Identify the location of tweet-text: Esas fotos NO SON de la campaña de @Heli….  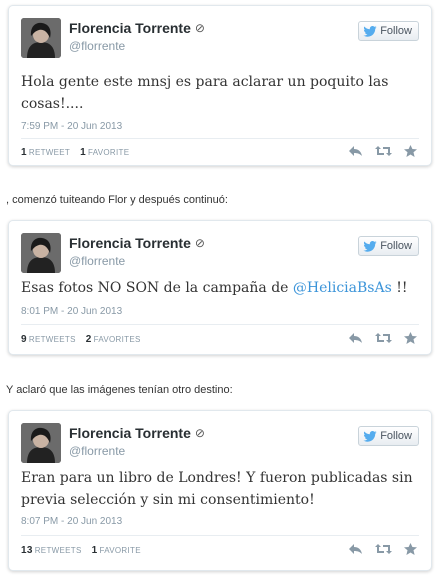
(214, 288).